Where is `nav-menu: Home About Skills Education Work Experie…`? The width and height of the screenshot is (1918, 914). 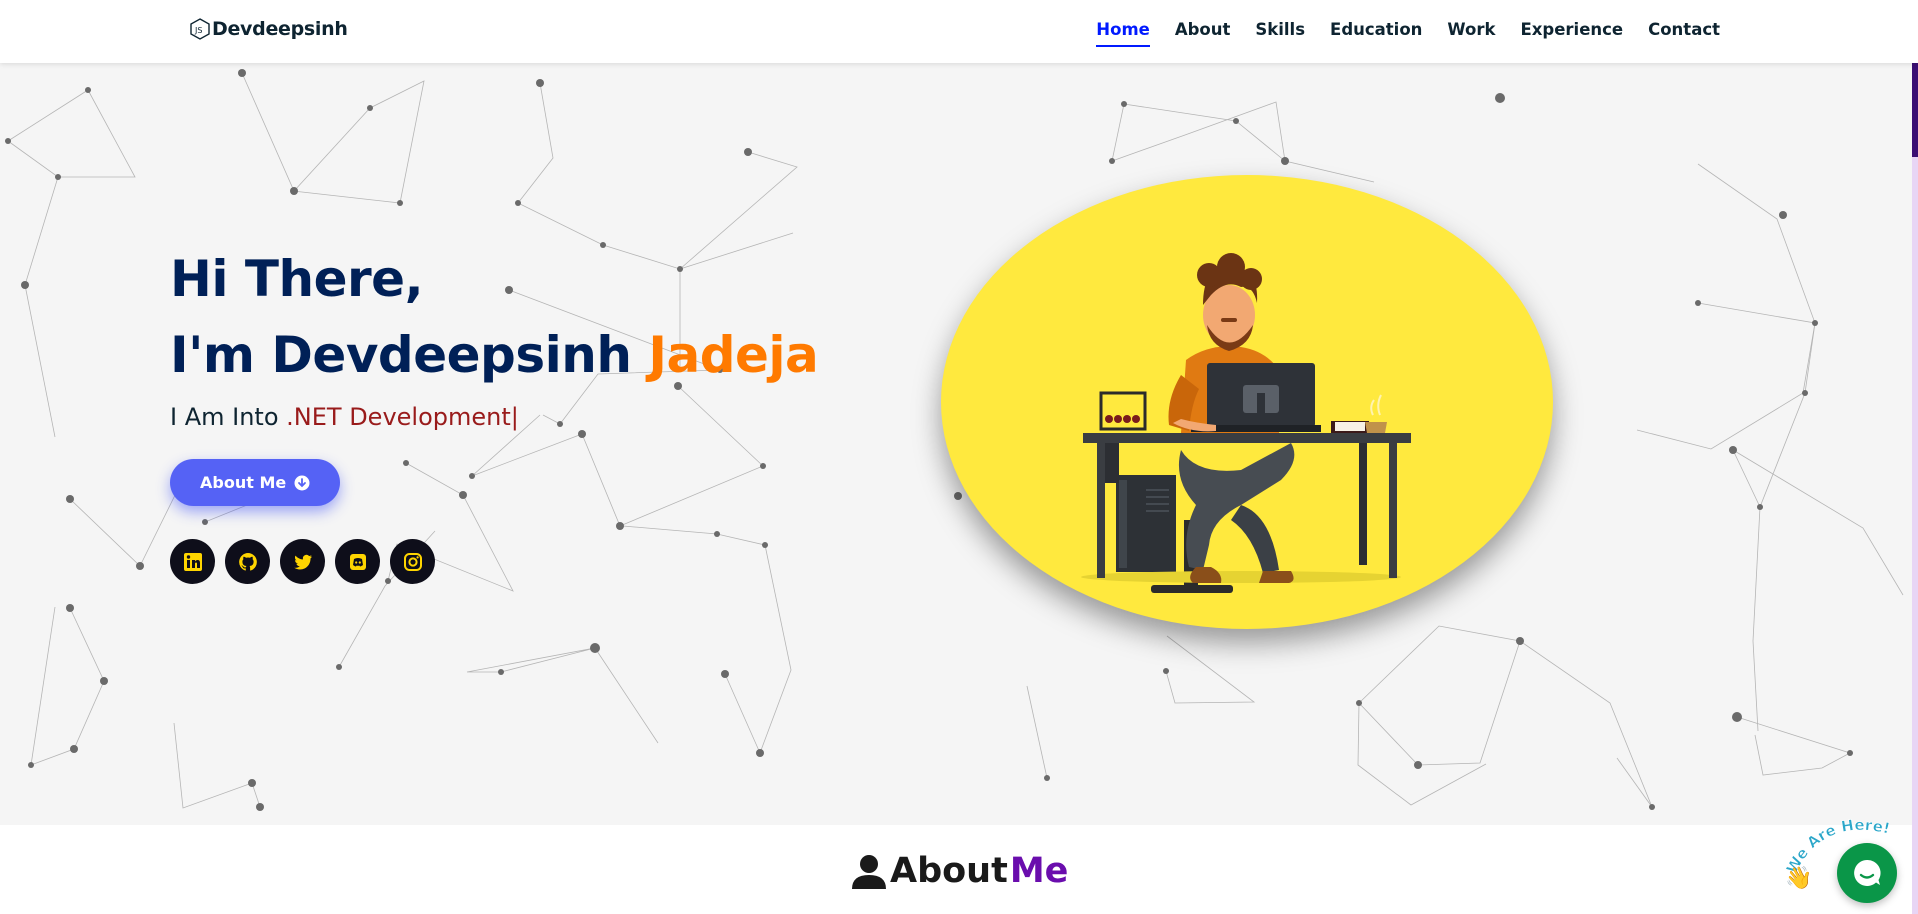 nav-menu: Home About Skills Education Work Experie… is located at coordinates (1408, 33).